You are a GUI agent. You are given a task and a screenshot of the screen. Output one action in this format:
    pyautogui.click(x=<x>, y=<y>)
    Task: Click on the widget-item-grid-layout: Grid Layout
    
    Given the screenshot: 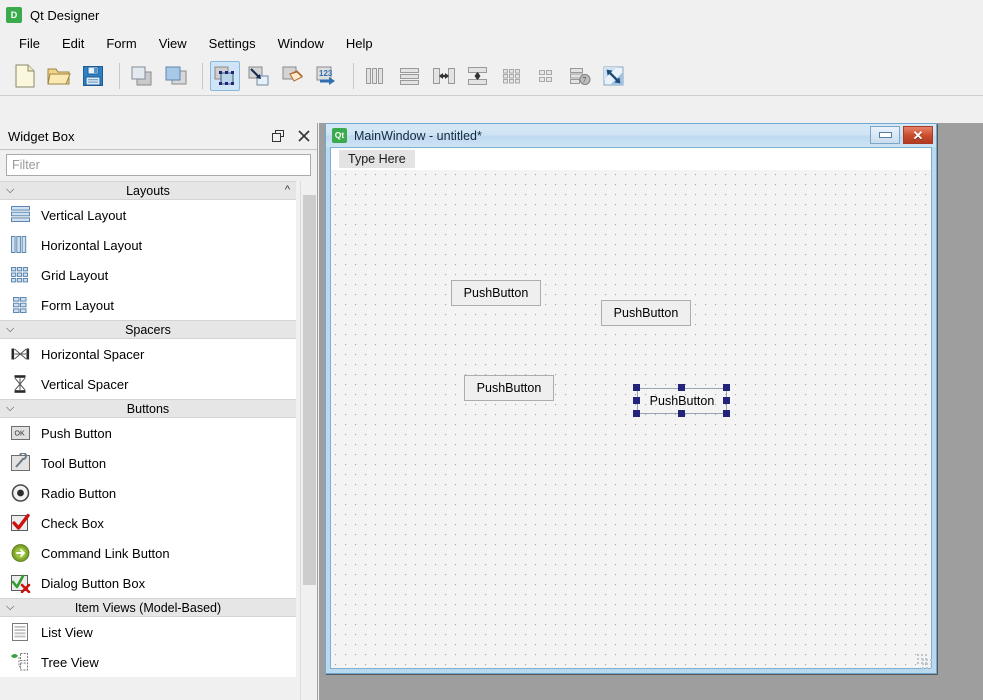 What is the action you would take?
    pyautogui.click(x=148, y=275)
    